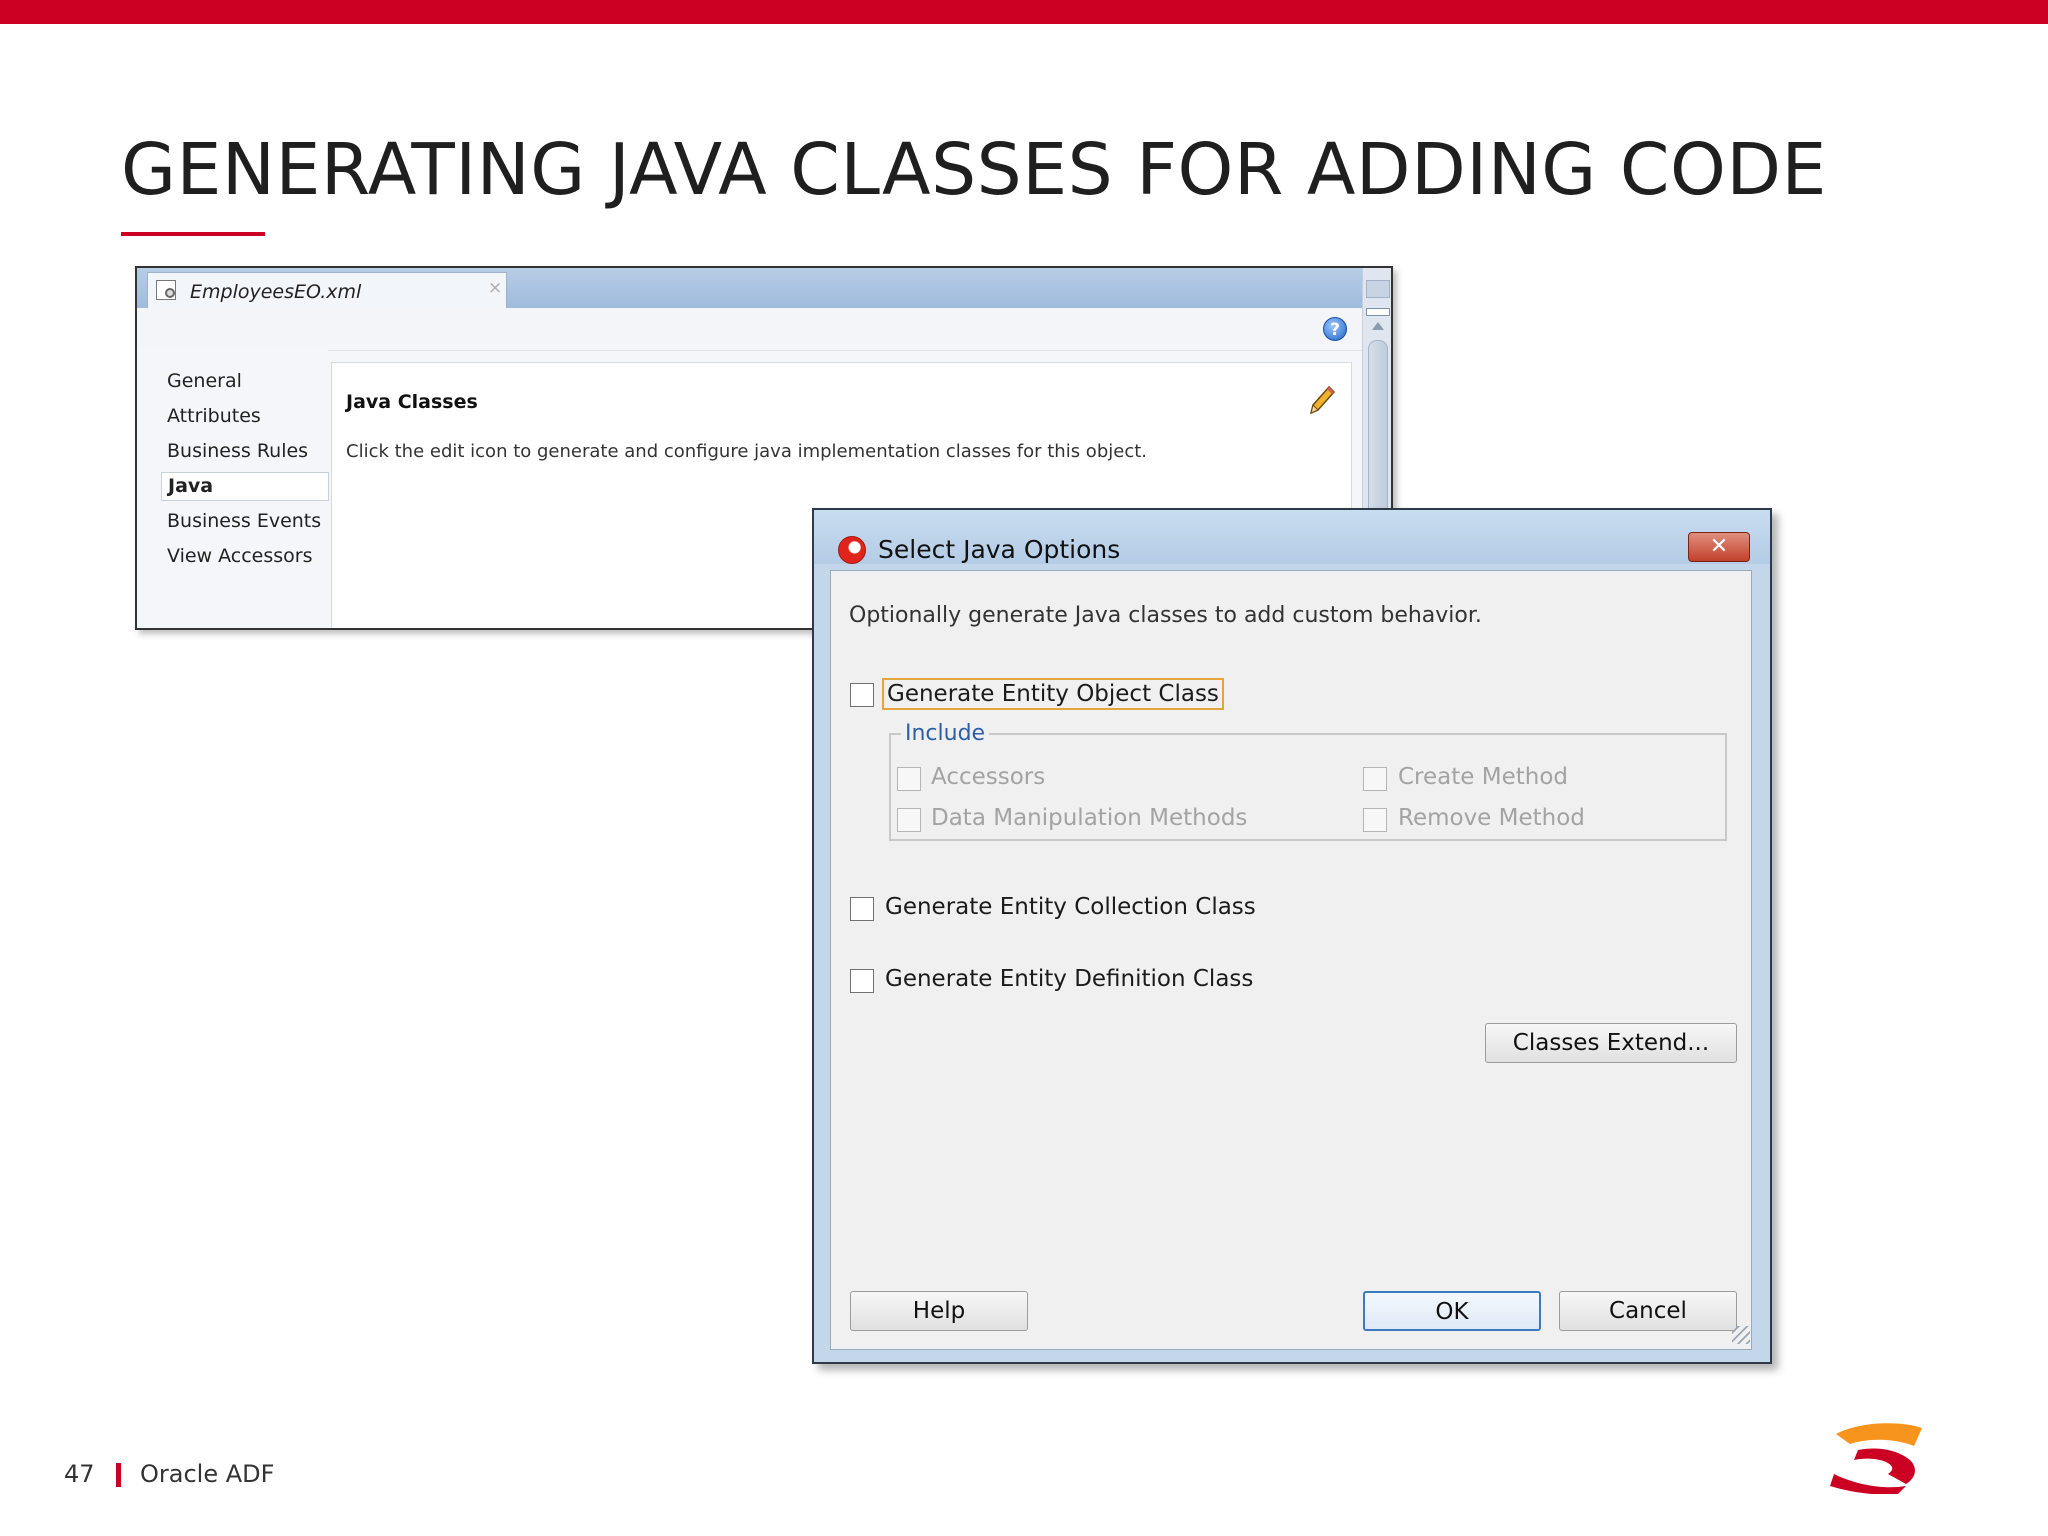  I want to click on dml-methods-checkbox, so click(909, 820).